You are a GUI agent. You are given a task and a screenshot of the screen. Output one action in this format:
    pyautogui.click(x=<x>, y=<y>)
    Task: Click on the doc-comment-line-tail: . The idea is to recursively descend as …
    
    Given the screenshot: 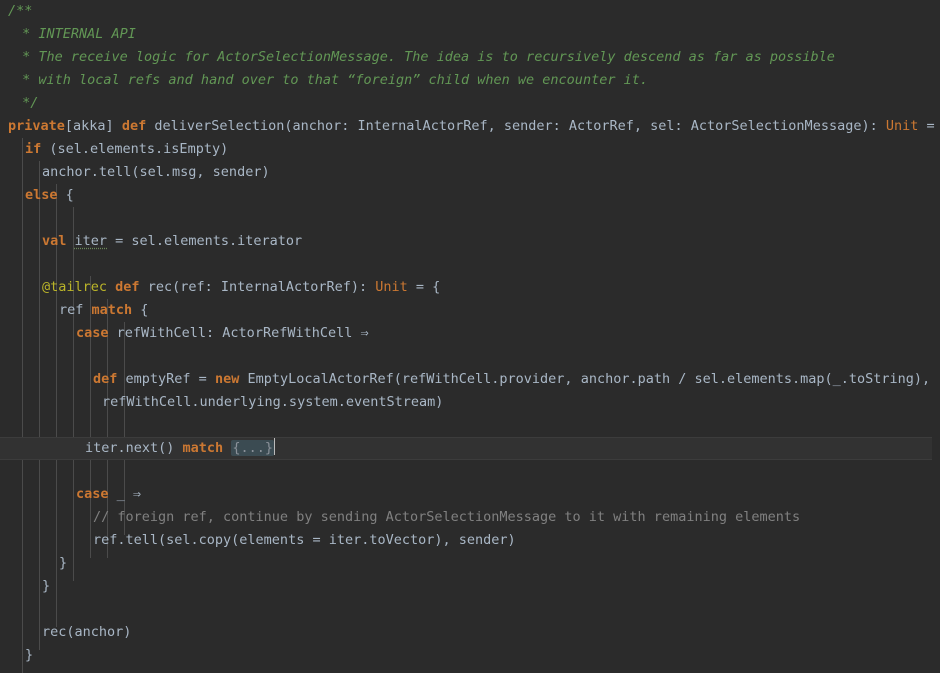 What is the action you would take?
    pyautogui.click(x=611, y=57)
    